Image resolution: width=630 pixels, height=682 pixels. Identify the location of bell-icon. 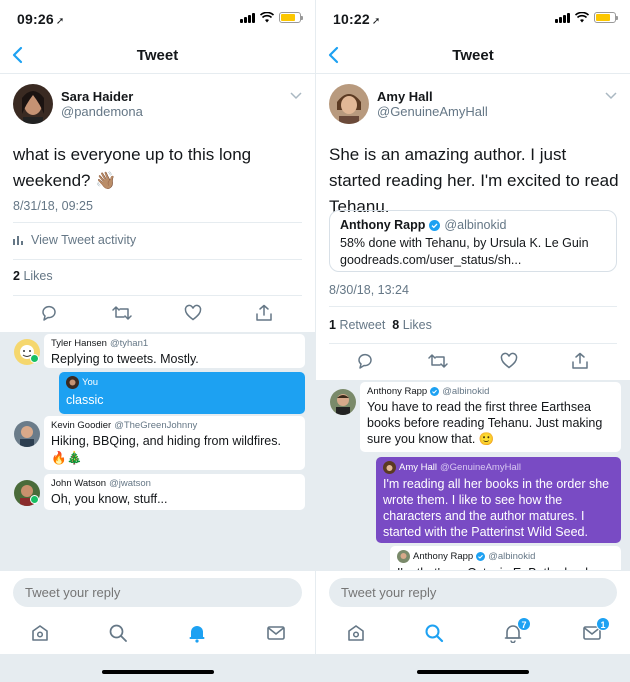
(197, 633).